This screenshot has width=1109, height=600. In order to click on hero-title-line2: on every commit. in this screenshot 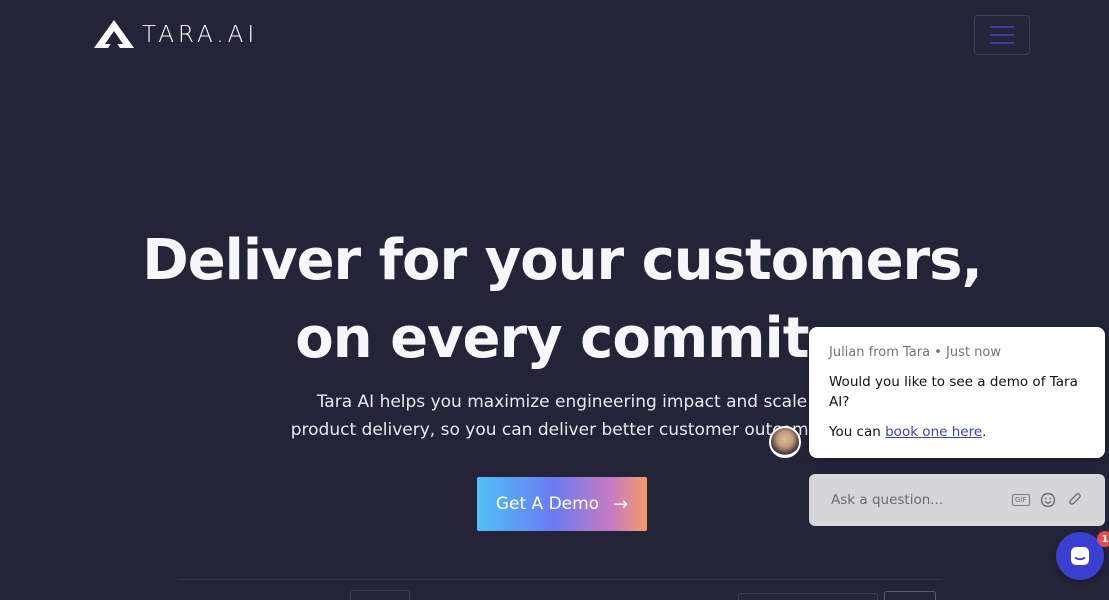, I will do `click(562, 338)`.